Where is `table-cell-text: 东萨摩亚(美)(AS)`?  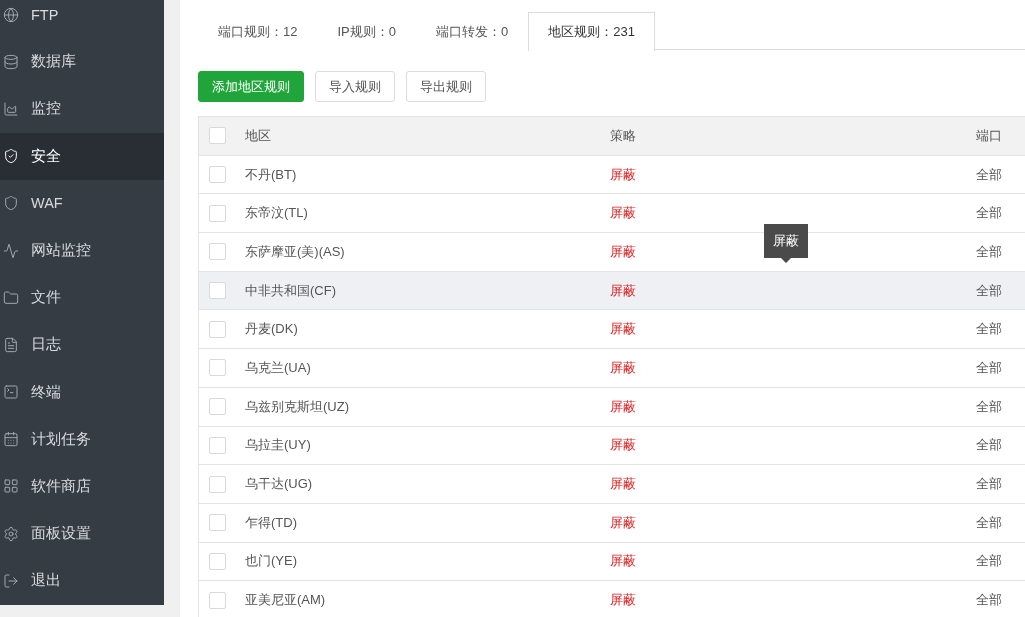
table-cell-text: 东萨摩亚(美)(AS) is located at coordinates (295, 251).